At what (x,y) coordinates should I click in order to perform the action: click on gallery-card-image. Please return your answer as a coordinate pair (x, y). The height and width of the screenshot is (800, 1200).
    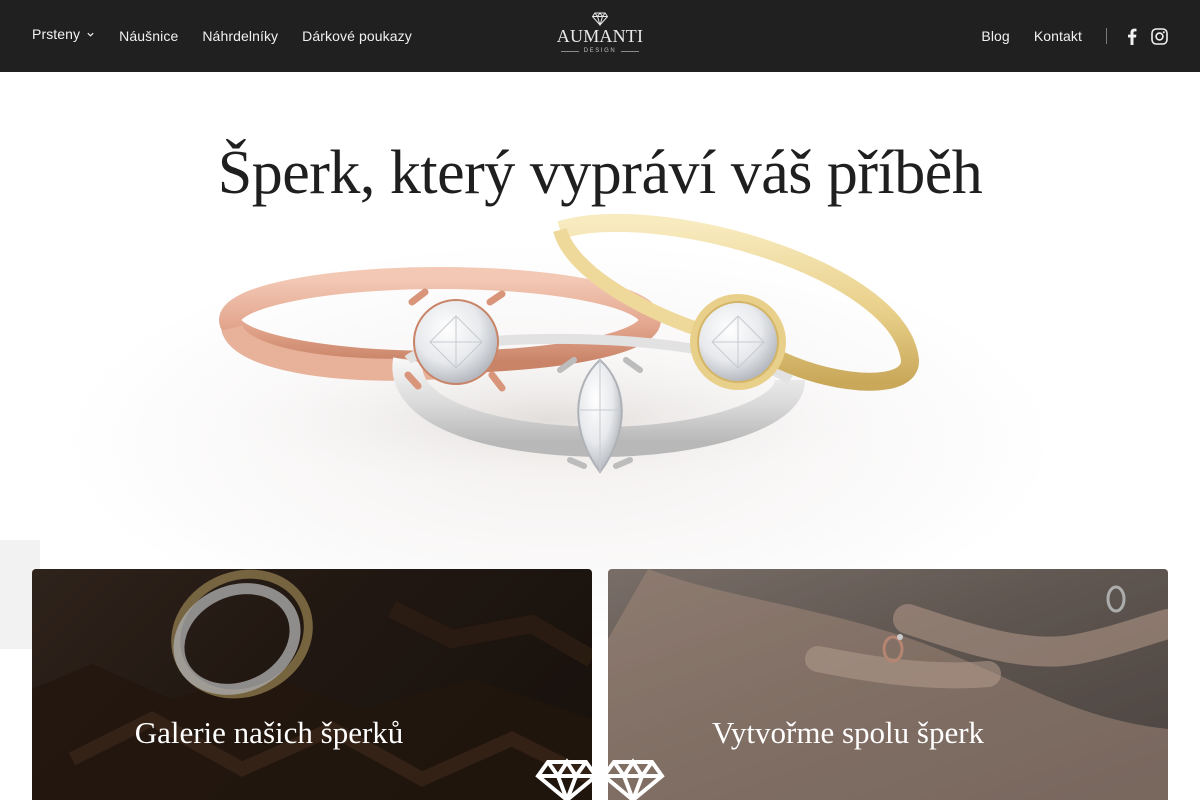
    Looking at the image, I should click on (312, 684).